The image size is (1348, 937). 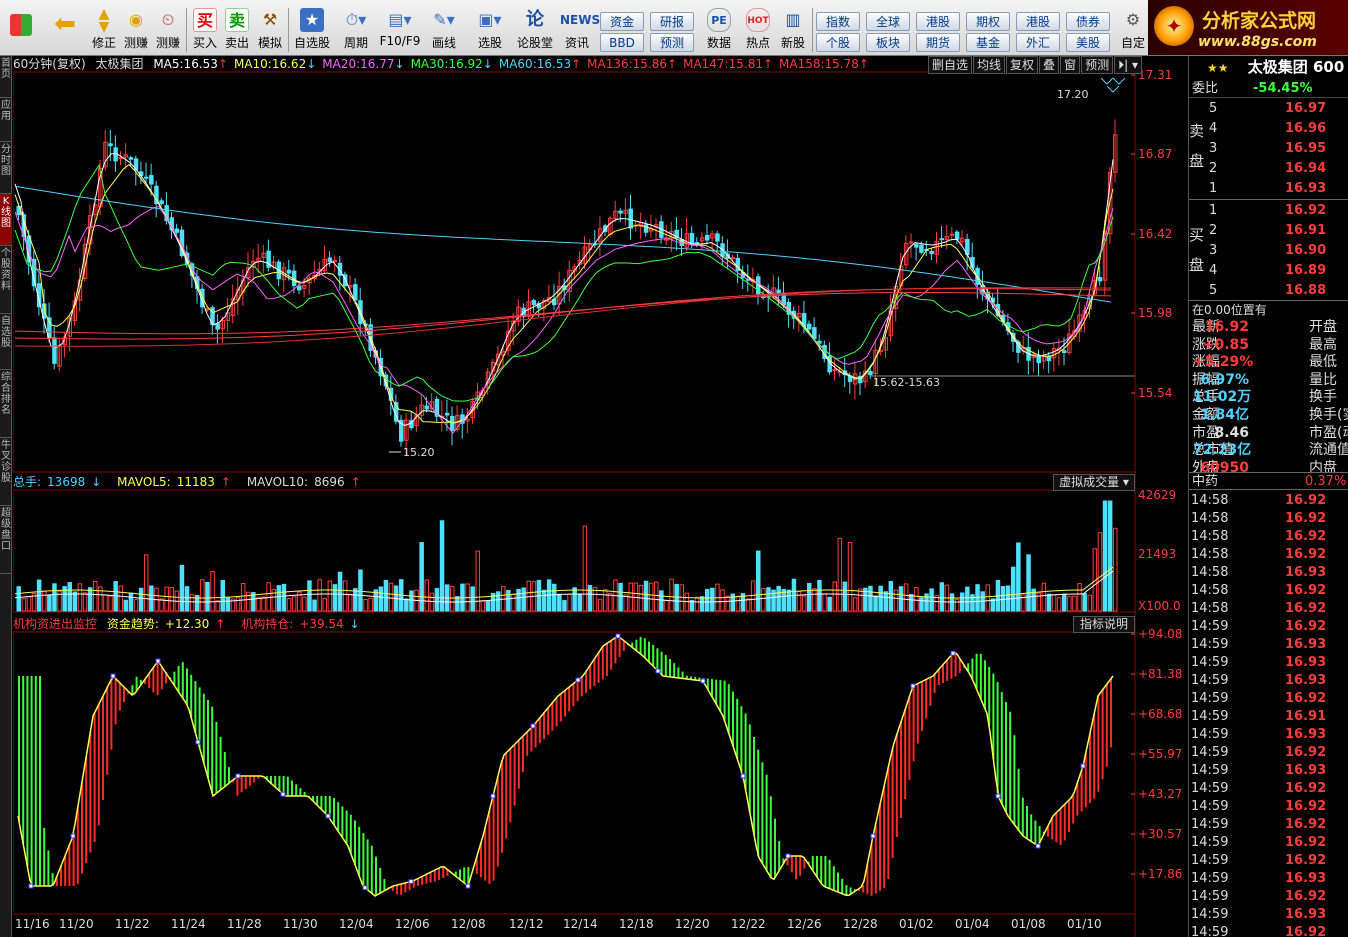 What do you see at coordinates (938, 21) in the screenshot?
I see `hk-stock-button: 港股` at bounding box center [938, 21].